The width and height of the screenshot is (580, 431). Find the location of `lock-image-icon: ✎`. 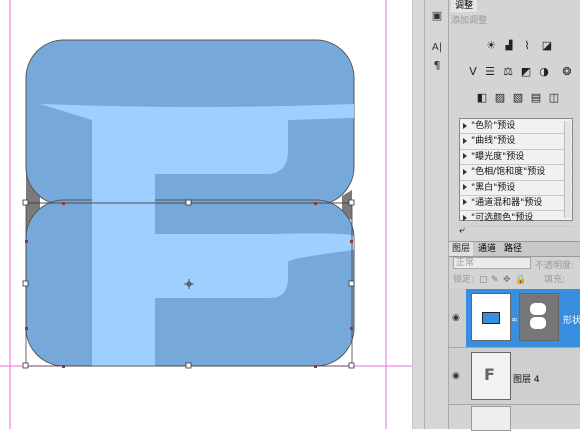

lock-image-icon: ✎ is located at coordinates (495, 280).